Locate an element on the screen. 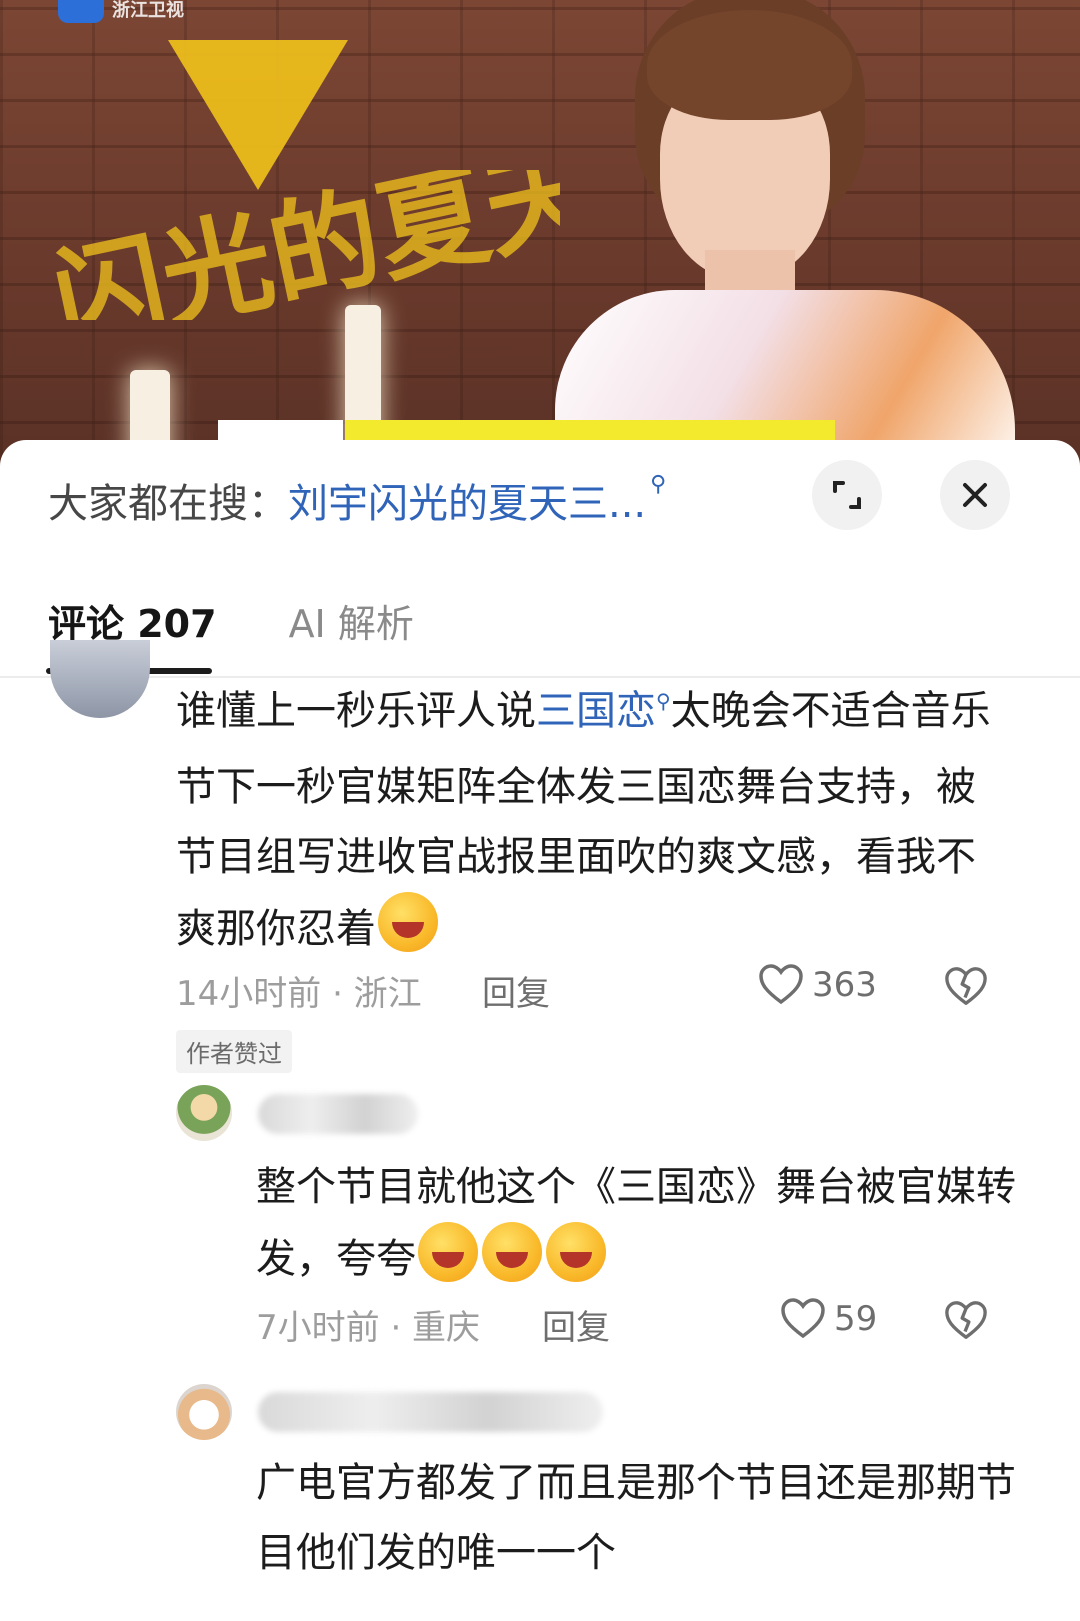 This screenshot has height=1621, width=1080. like-button: 363 is located at coordinates (817, 985).